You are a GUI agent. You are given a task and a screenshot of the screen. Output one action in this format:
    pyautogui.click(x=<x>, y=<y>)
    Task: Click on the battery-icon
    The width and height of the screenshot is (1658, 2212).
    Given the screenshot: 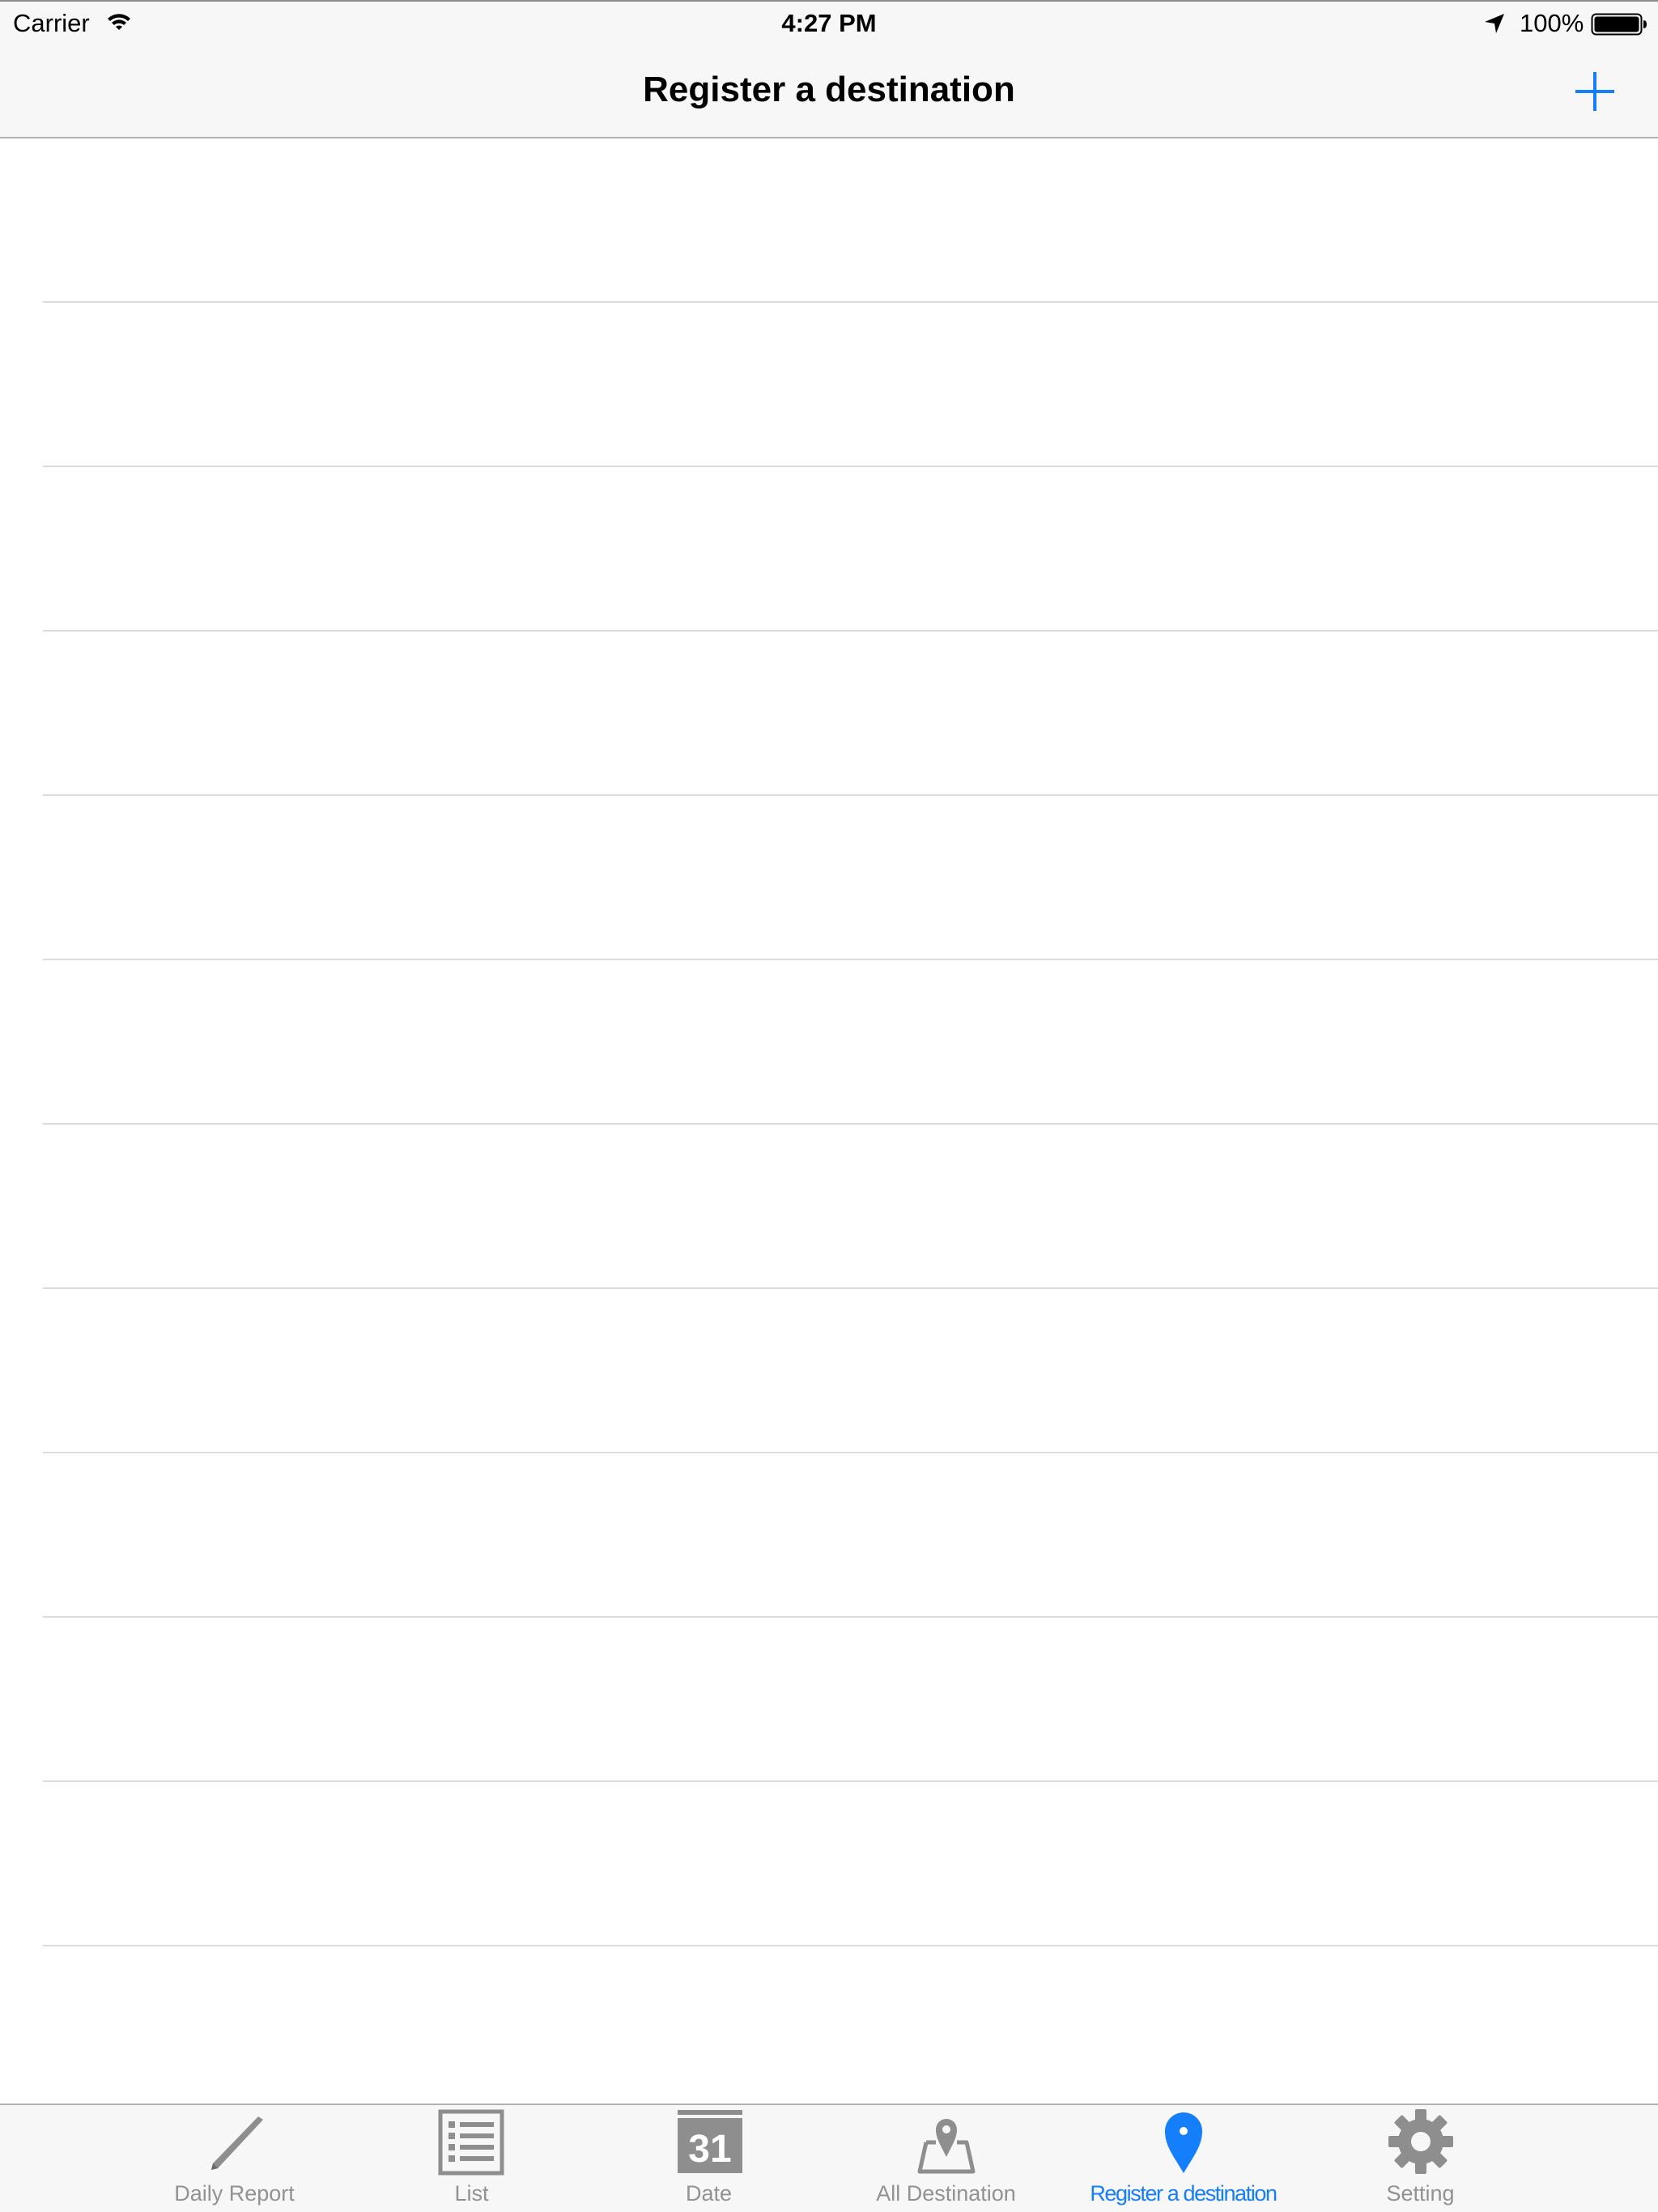 What is the action you would take?
    pyautogui.click(x=1619, y=27)
    